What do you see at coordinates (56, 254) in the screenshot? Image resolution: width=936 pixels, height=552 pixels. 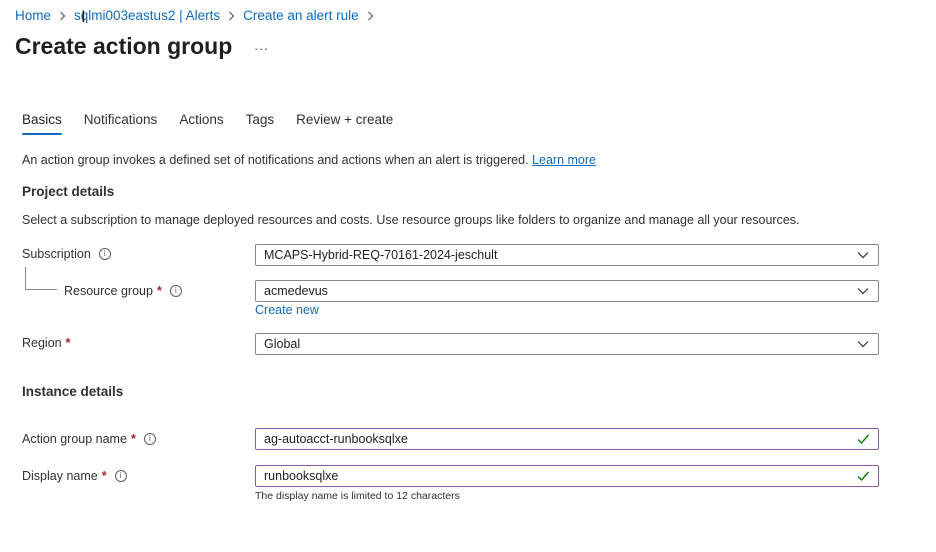 I see `subscription-label: Subscription` at bounding box center [56, 254].